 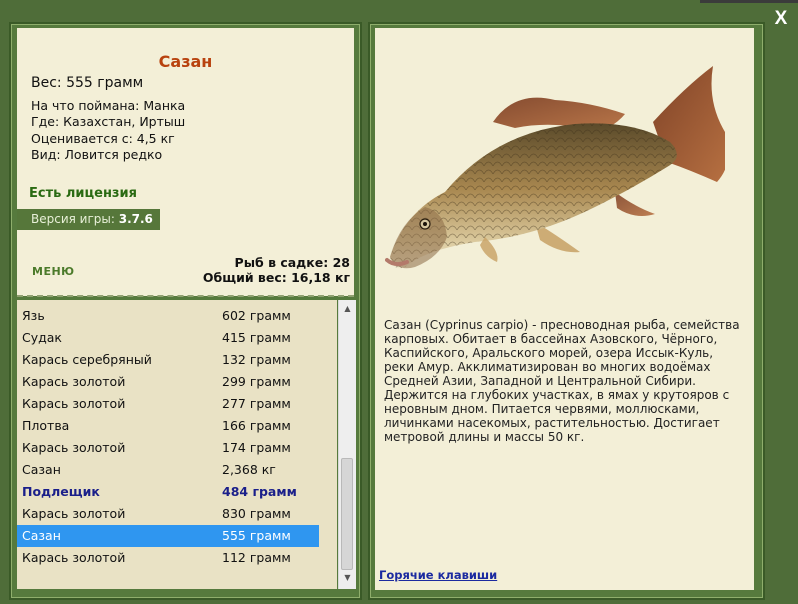 What do you see at coordinates (259, 491) in the screenshot?
I see `item-weight: 484 грамм` at bounding box center [259, 491].